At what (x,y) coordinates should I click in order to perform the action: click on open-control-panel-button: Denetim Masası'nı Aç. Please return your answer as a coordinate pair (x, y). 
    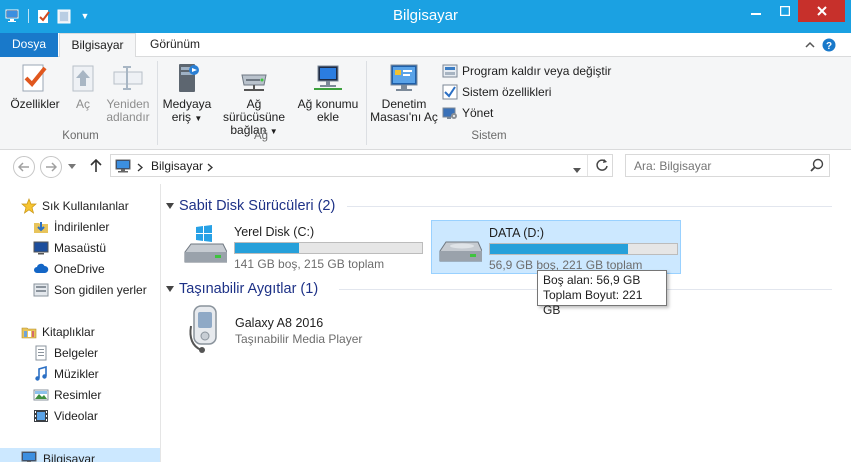
    Looking at the image, I should click on (404, 92).